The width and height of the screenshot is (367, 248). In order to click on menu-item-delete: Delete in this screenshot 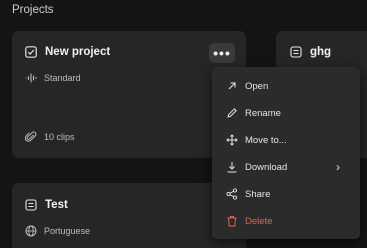, I will do `click(286, 221)`.